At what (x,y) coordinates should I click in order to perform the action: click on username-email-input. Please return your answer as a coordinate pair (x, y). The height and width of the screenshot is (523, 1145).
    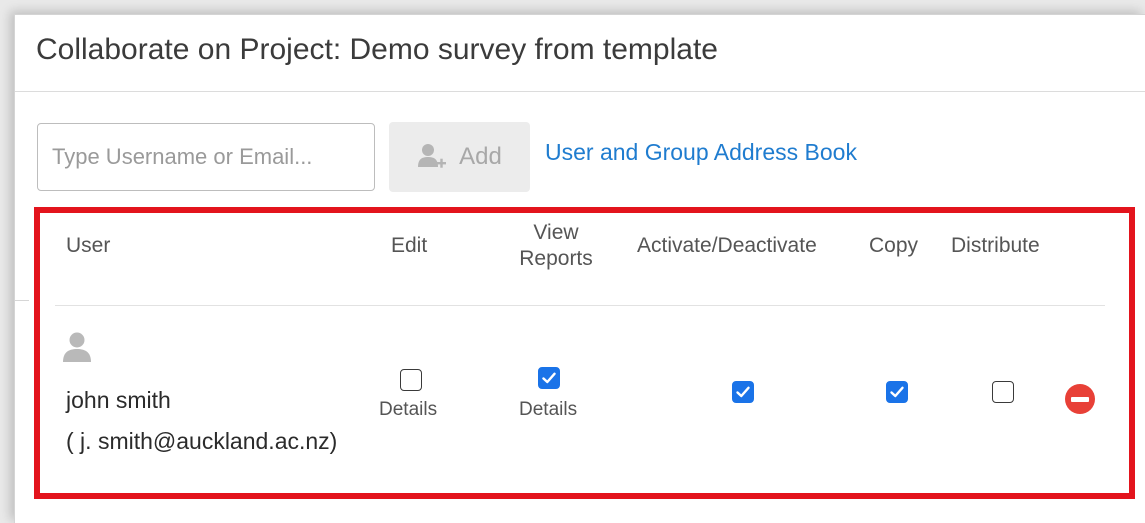
    Looking at the image, I should click on (206, 157).